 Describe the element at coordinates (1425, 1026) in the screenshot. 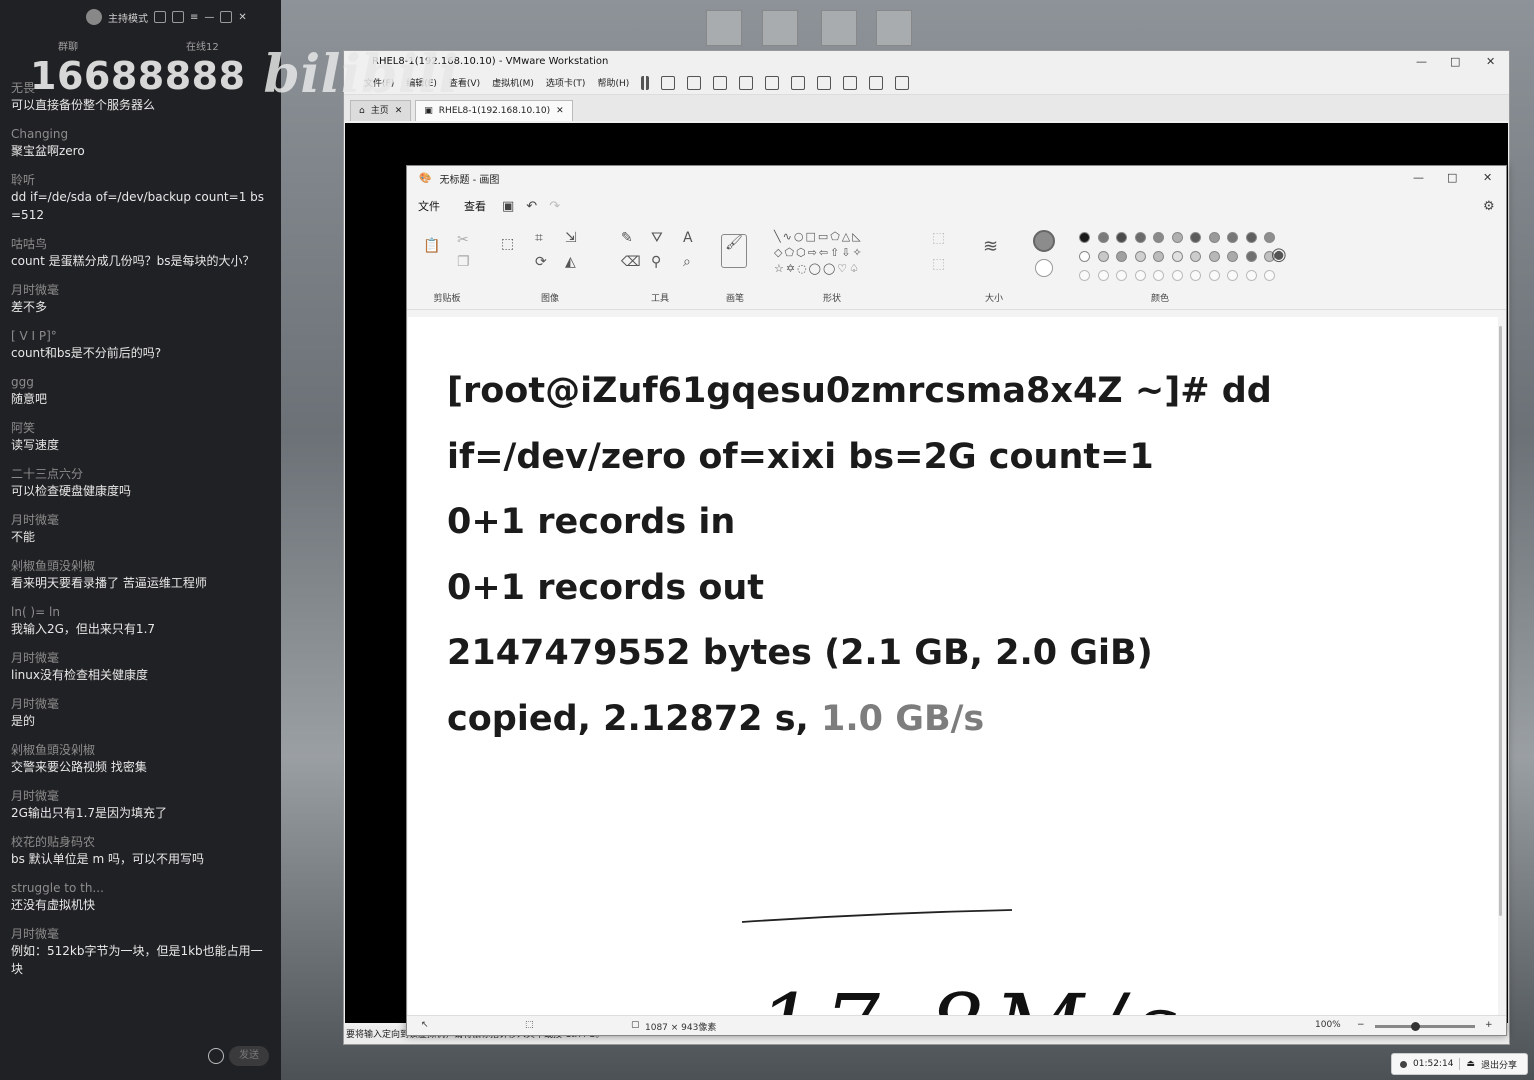

I see `zoom-slider` at that location.